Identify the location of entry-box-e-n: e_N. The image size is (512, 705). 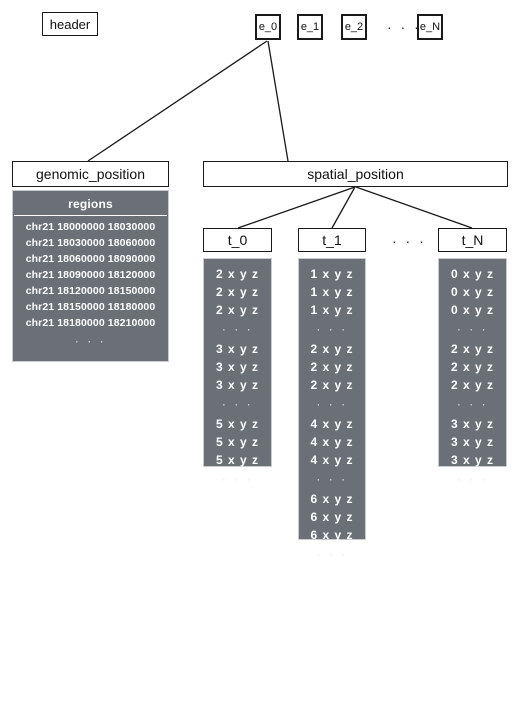
(430, 27).